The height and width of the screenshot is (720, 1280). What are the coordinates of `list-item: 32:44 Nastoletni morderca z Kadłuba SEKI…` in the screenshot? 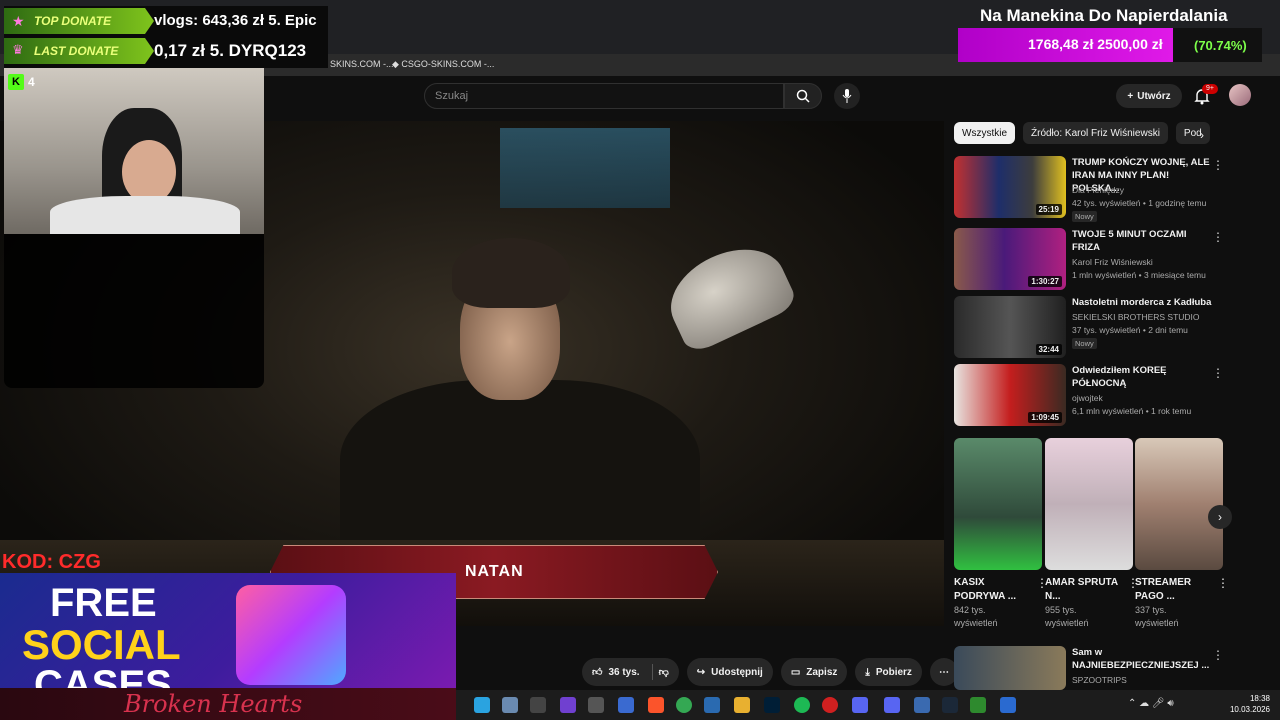 It's located at (1114, 327).